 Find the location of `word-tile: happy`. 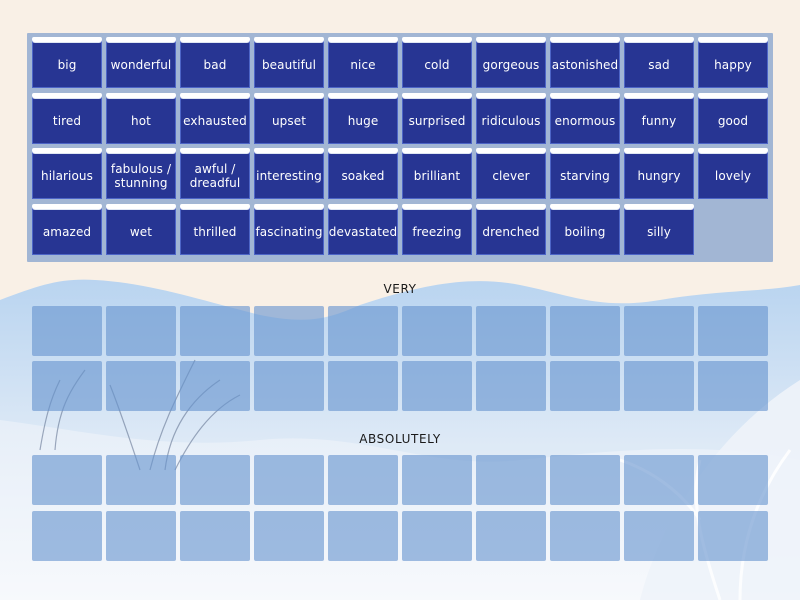

word-tile: happy is located at coordinates (733, 62).